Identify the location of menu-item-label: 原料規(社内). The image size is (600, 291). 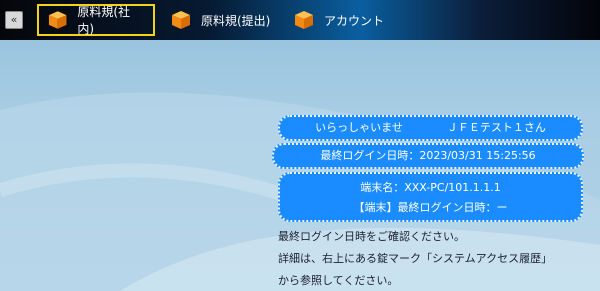
(104, 20).